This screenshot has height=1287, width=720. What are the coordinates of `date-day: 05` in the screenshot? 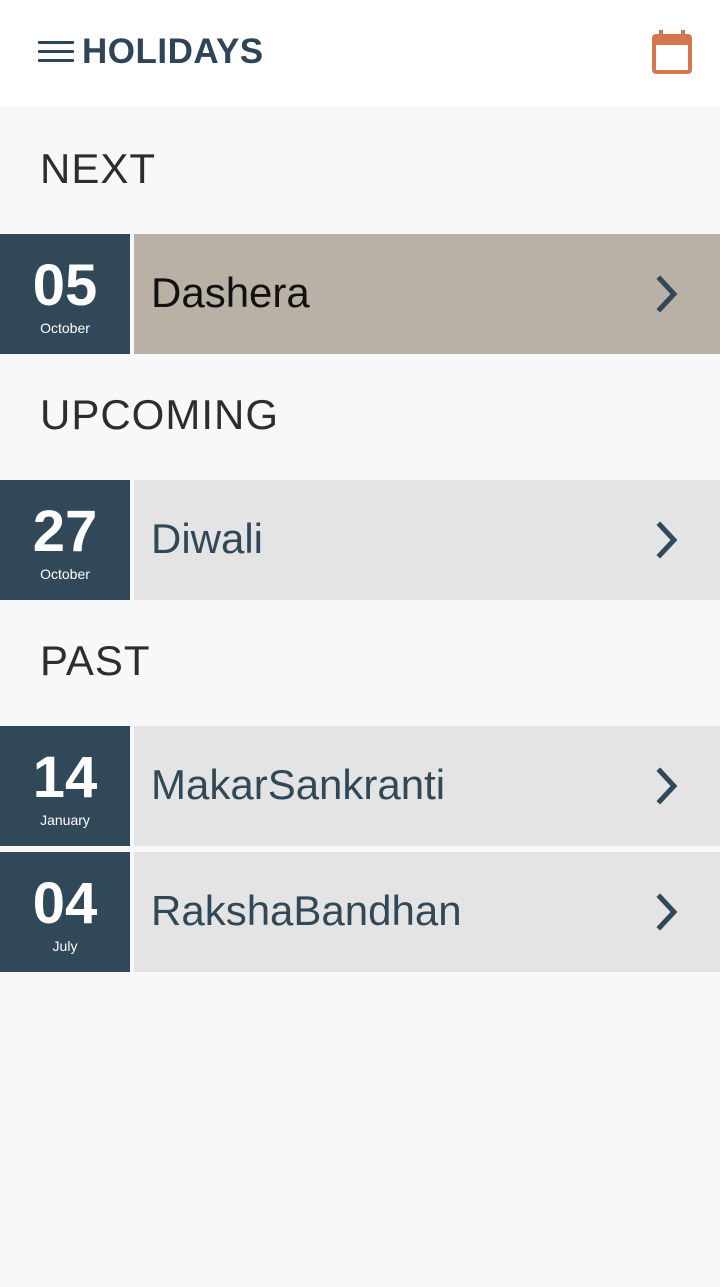 It's located at (65, 285).